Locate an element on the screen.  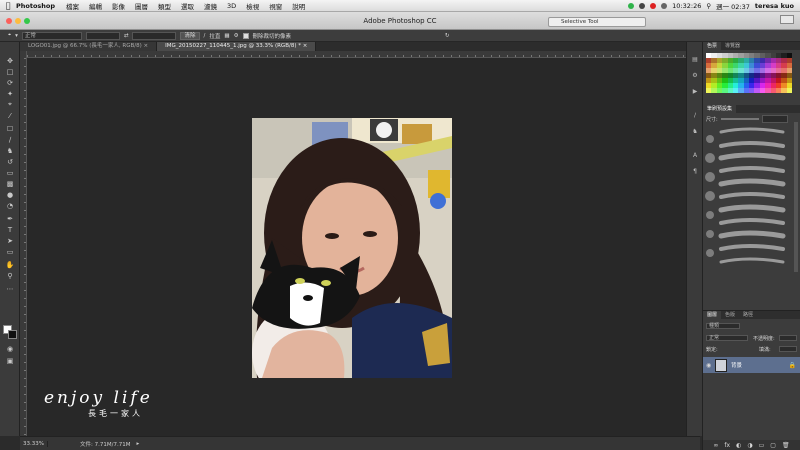
layer-name: 背景 is located at coordinates (736, 365).